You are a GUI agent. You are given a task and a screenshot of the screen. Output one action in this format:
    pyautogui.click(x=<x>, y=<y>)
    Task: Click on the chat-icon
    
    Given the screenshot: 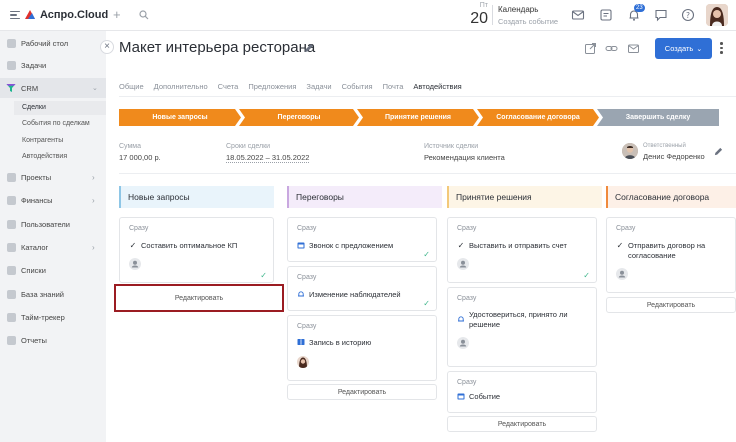 What is the action you would take?
    pyautogui.click(x=661, y=15)
    